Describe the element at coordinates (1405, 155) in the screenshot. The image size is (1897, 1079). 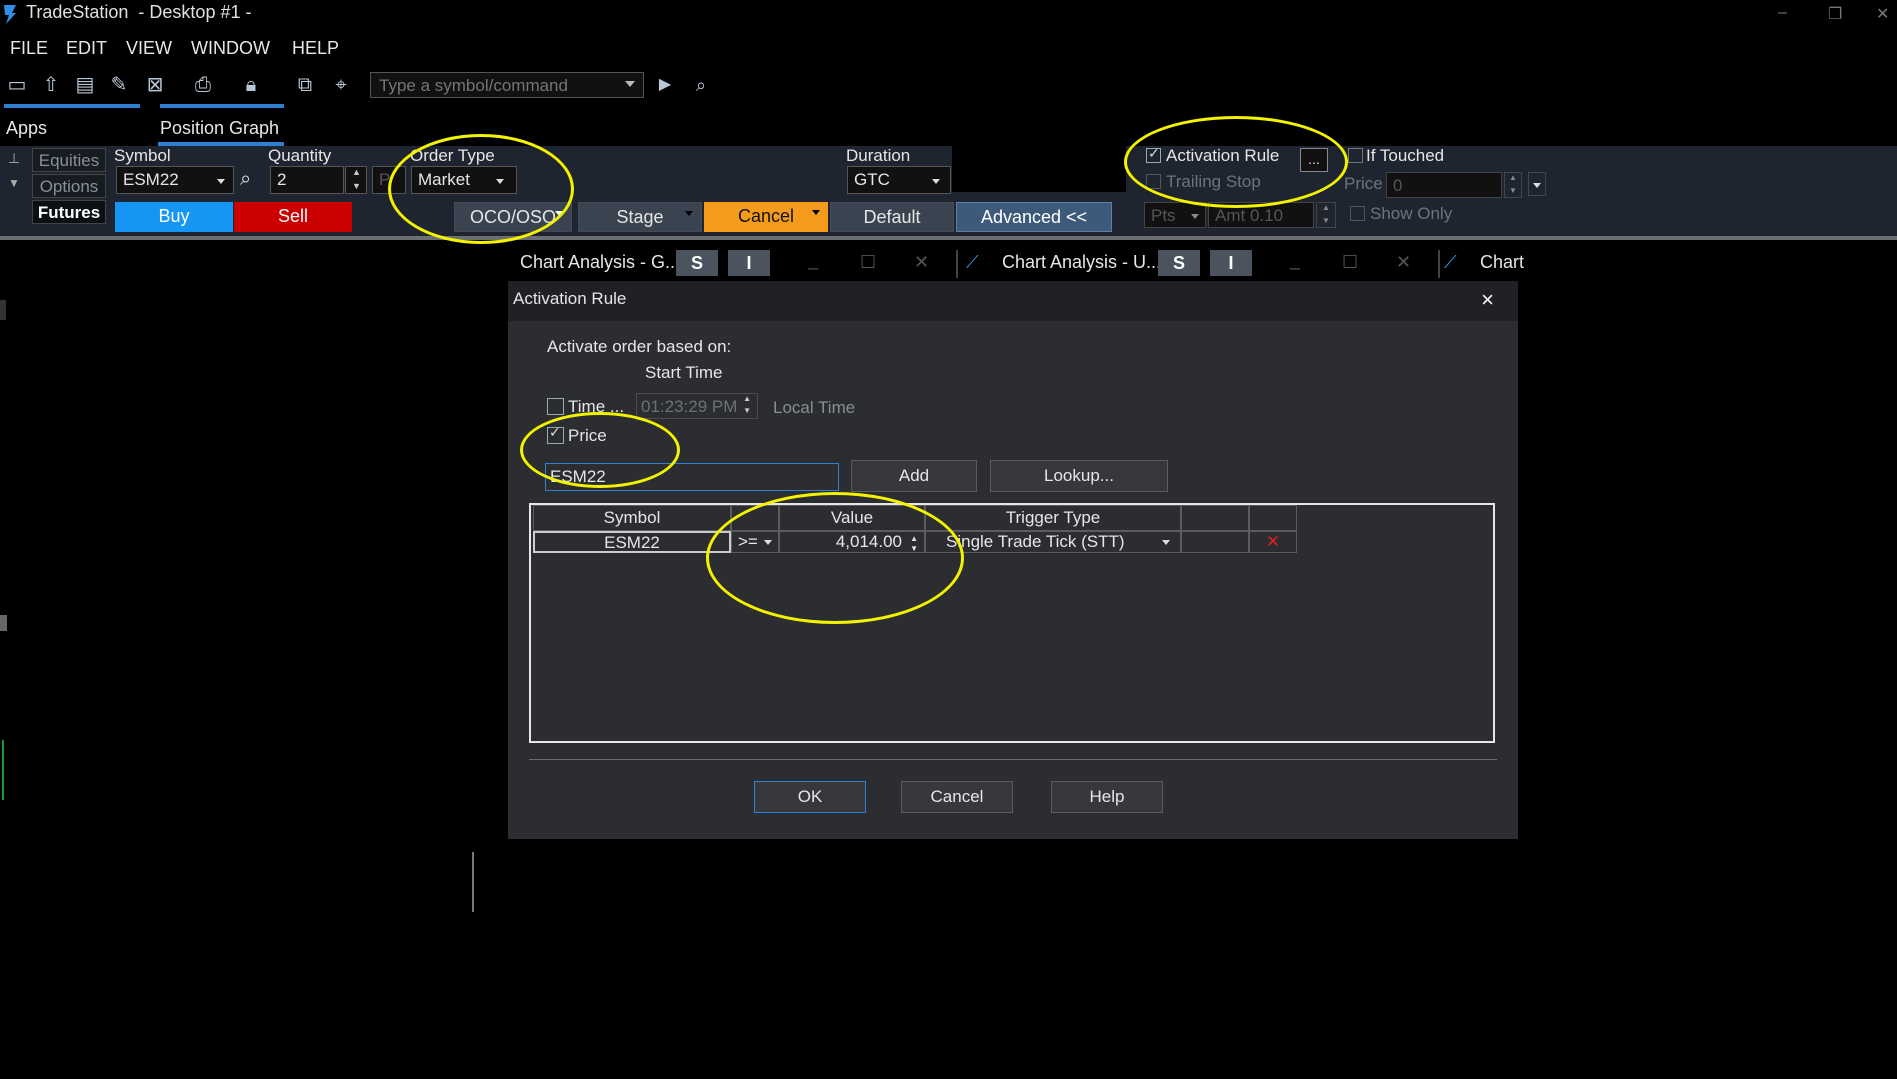
I see `if-touched-label: If Touched` at that location.